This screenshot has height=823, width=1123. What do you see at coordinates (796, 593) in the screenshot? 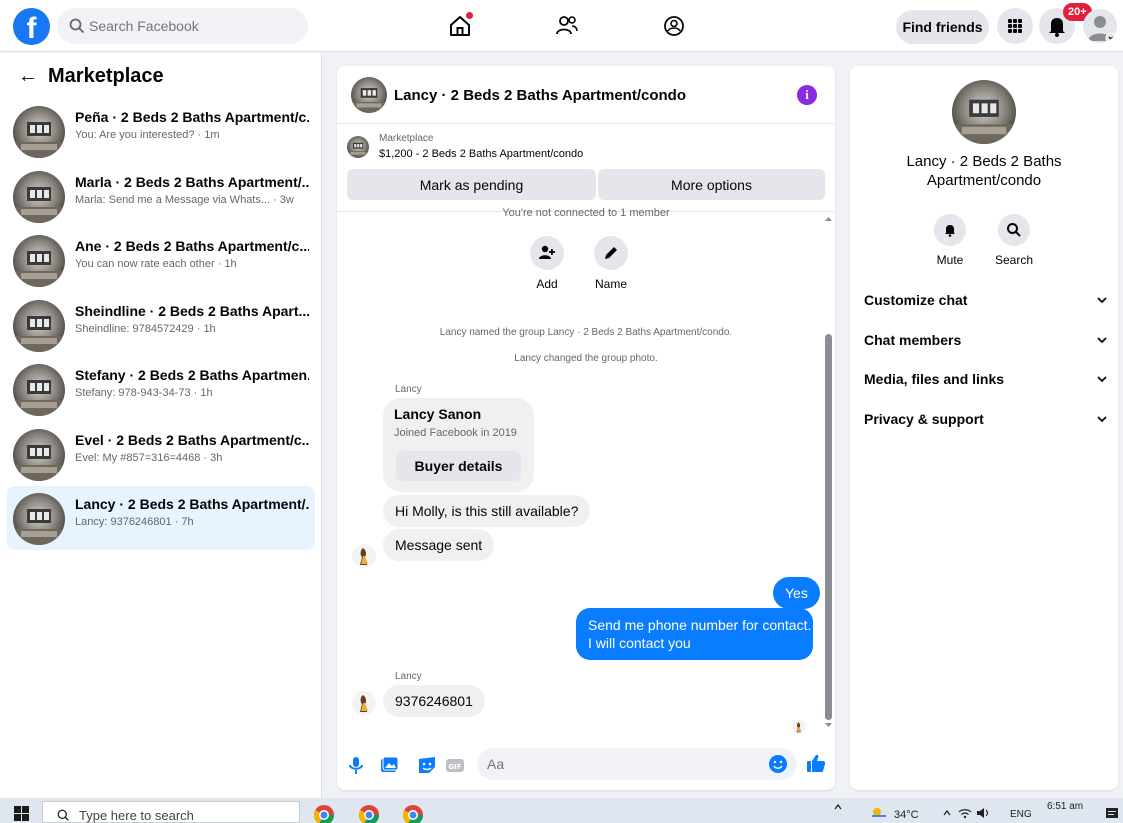
I see `my-message-bubble: Yes` at bounding box center [796, 593].